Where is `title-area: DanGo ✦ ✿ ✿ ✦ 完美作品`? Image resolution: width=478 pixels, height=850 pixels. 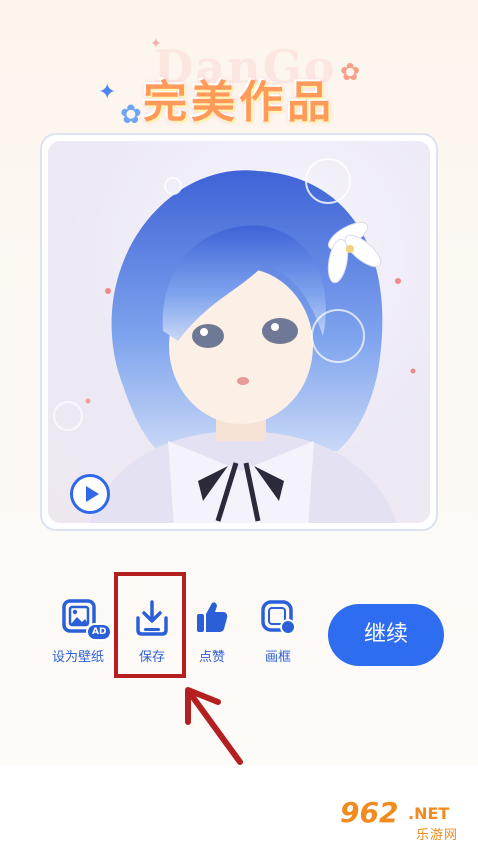
title-area: DanGo ✦ ✿ ✿ ✦ 完美作品 is located at coordinates (239, 79).